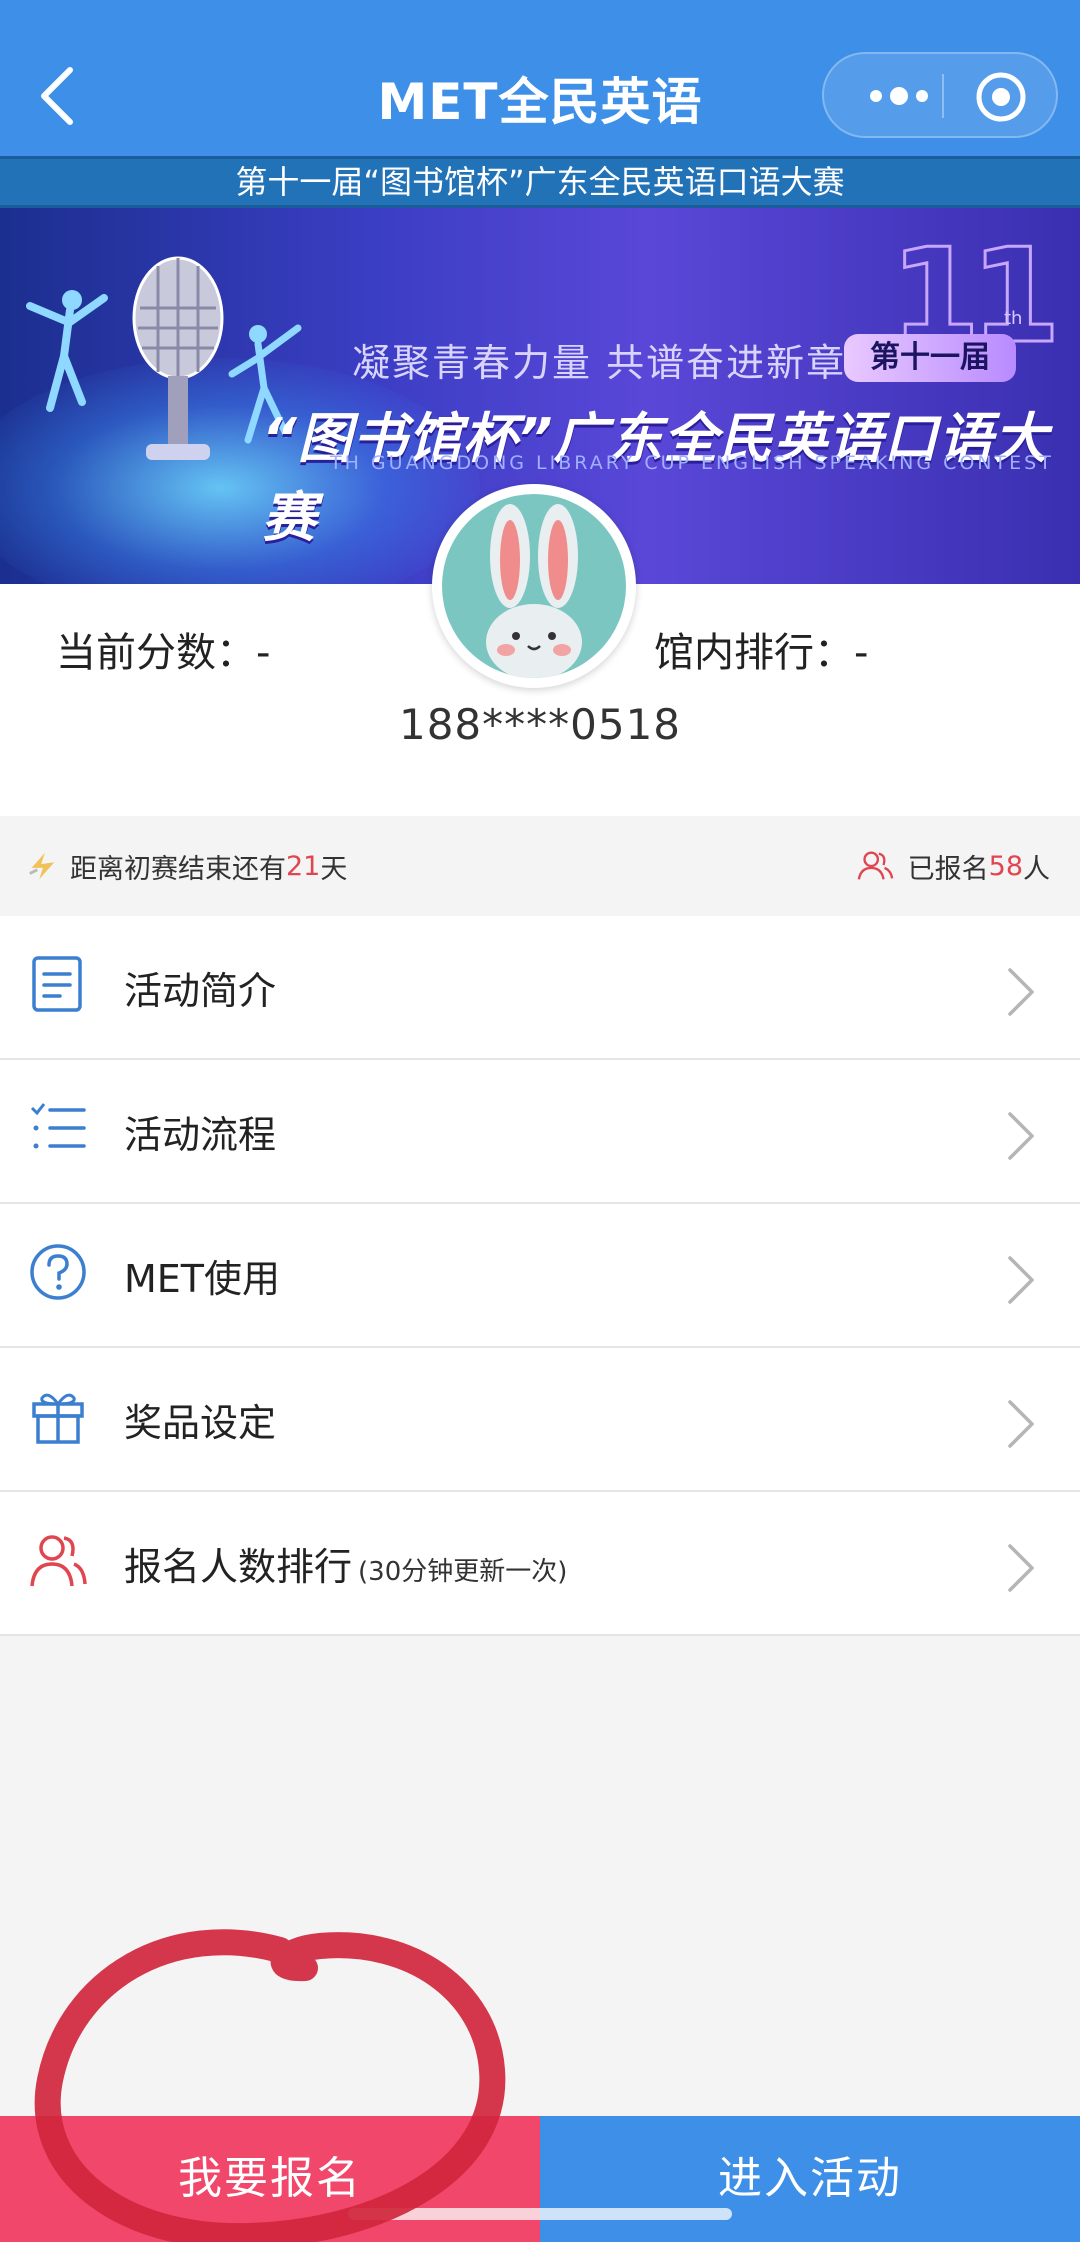  Describe the element at coordinates (202, 1279) in the screenshot. I see `menu-item-label: MET使用` at that location.